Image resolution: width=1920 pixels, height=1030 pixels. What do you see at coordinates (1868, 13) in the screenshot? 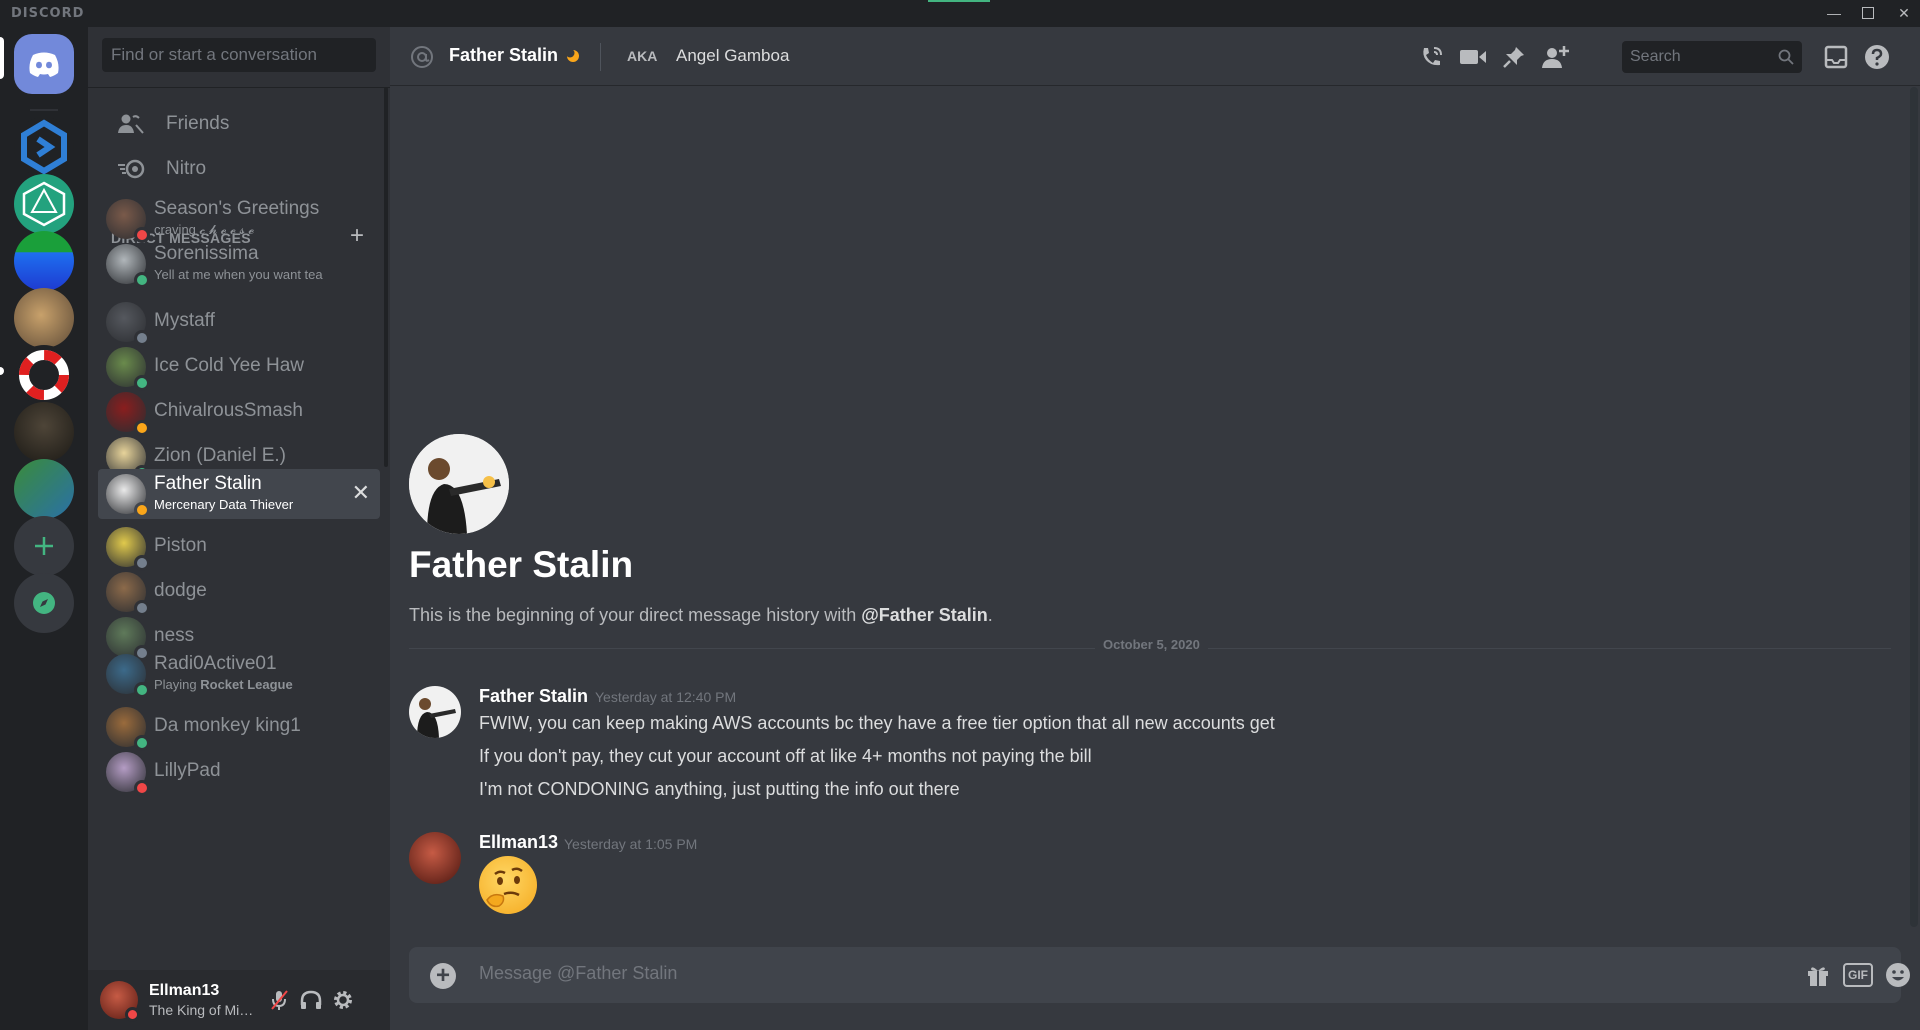
I see `maximize-button` at bounding box center [1868, 13].